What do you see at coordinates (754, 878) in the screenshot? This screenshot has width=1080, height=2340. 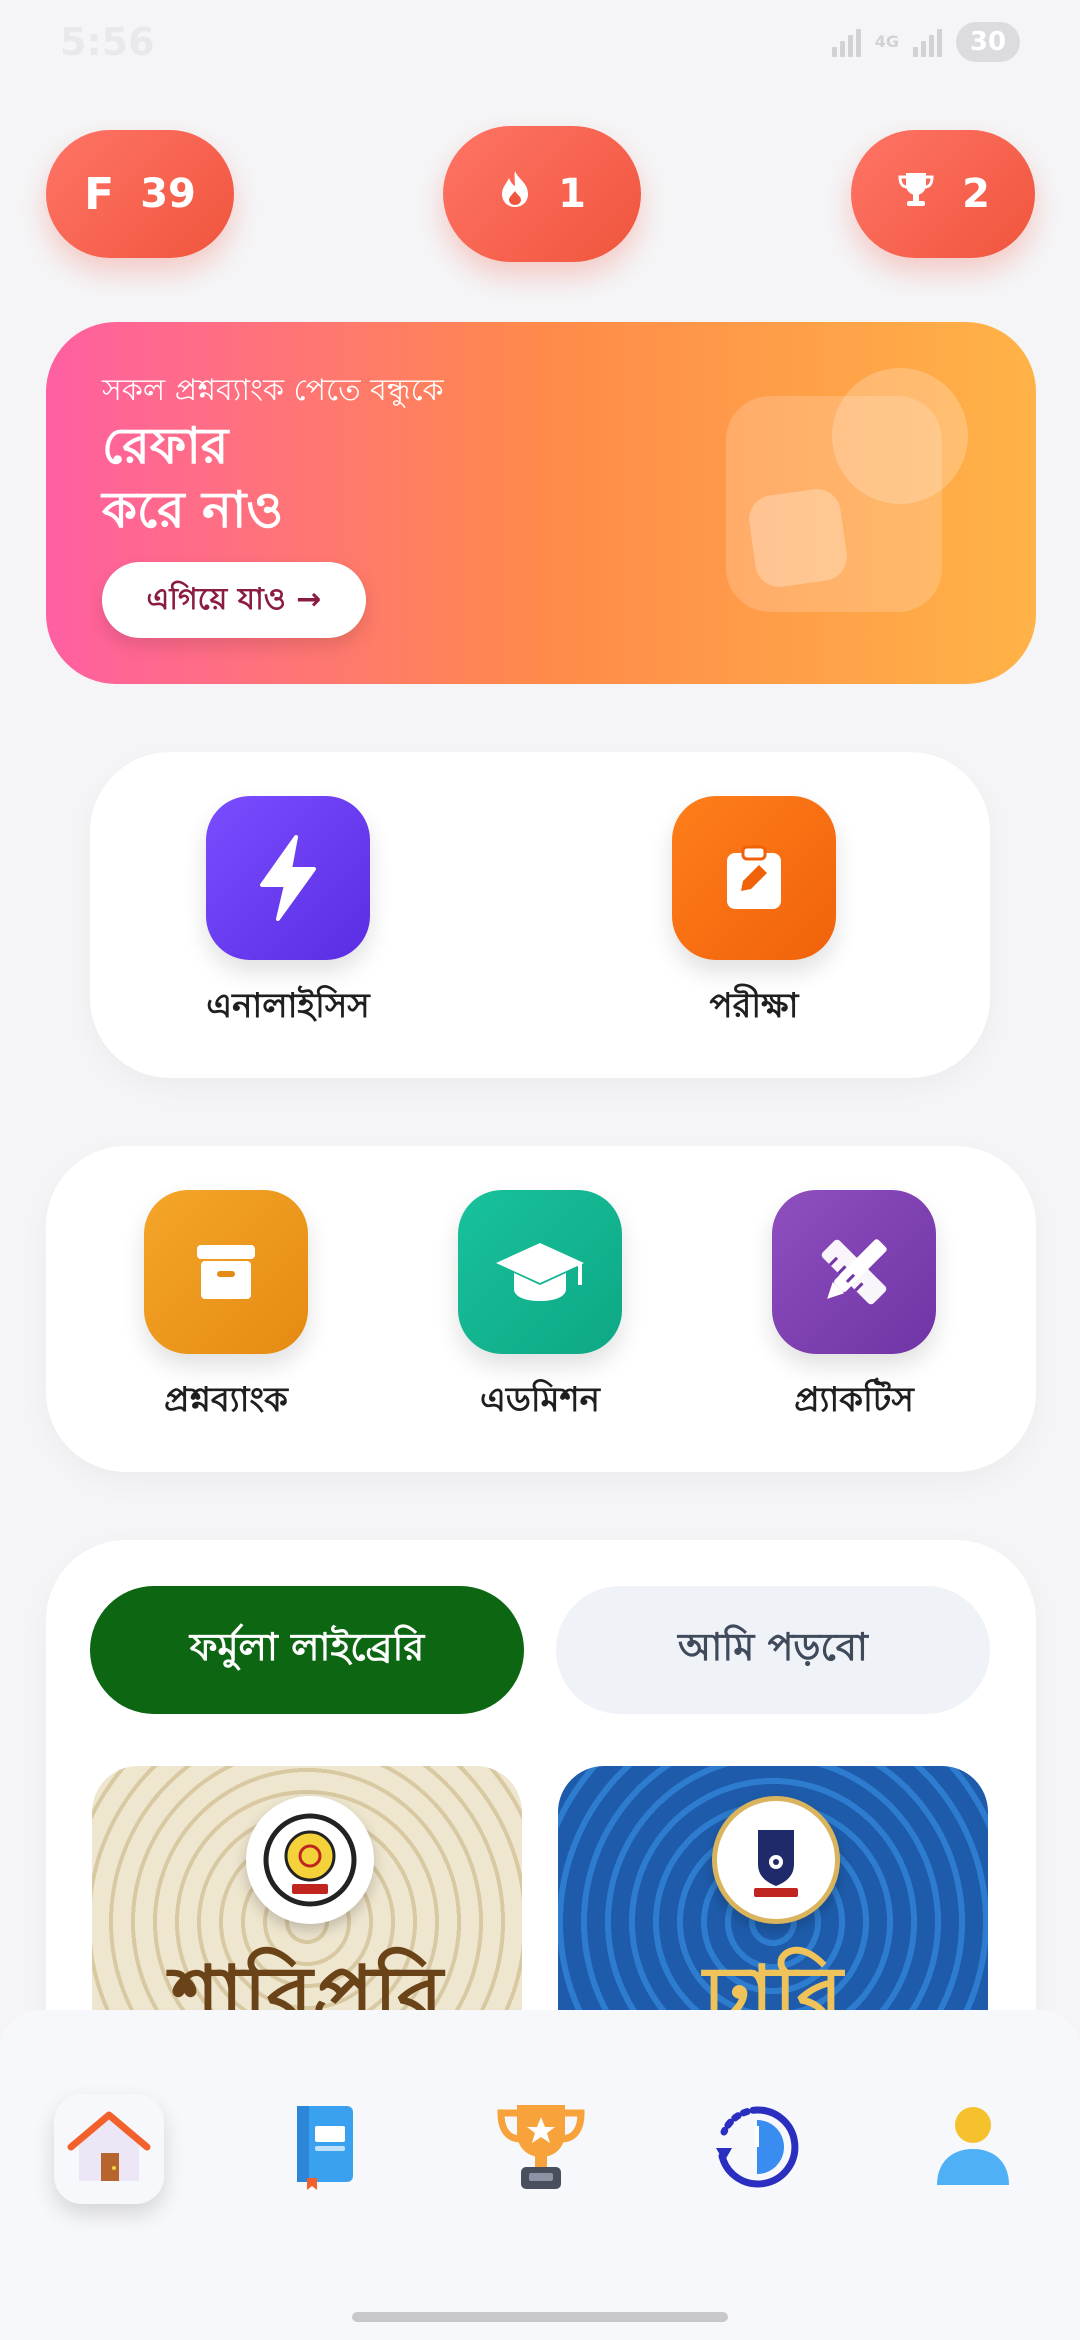 I see `clipboard-edit-icon` at bounding box center [754, 878].